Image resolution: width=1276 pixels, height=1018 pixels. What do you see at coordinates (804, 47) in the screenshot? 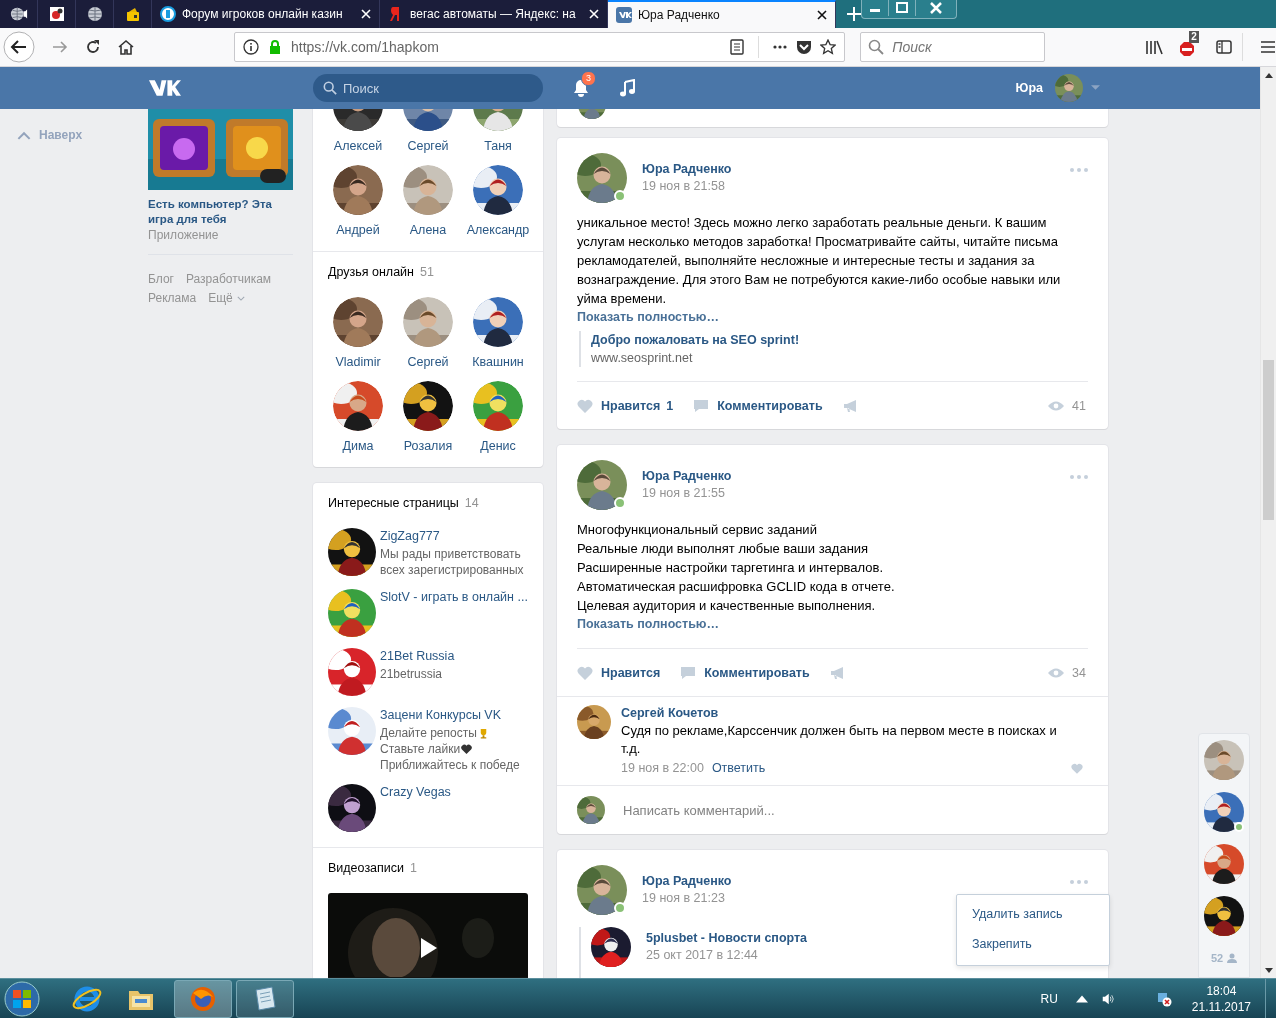
I see `pocket-icon` at bounding box center [804, 47].